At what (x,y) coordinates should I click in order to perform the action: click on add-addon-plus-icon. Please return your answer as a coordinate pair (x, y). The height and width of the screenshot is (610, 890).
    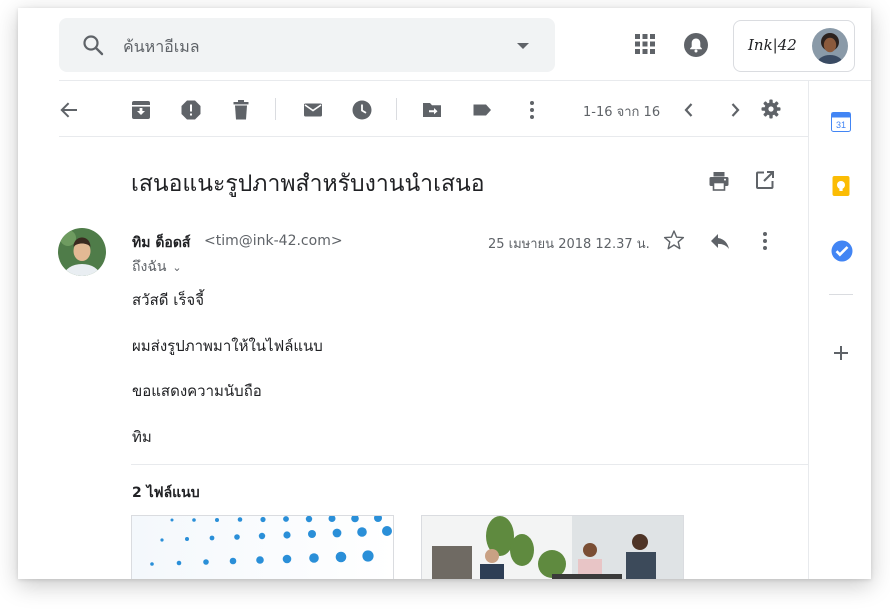
    Looking at the image, I should click on (841, 355).